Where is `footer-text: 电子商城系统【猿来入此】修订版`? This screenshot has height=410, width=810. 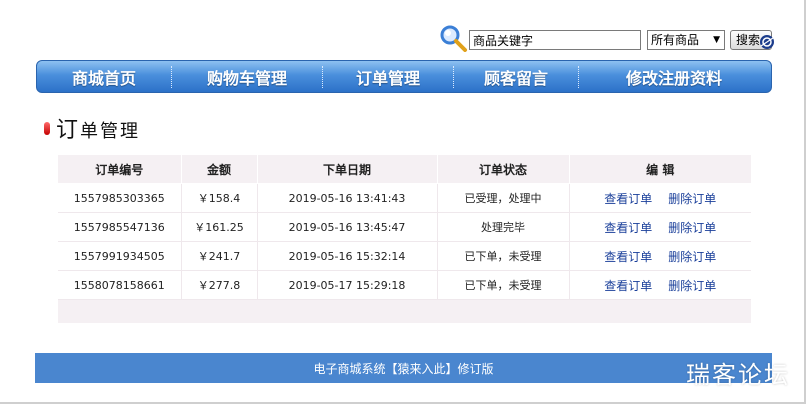 footer-text: 电子商城系统【猿来入此】修订版 is located at coordinates (403, 368).